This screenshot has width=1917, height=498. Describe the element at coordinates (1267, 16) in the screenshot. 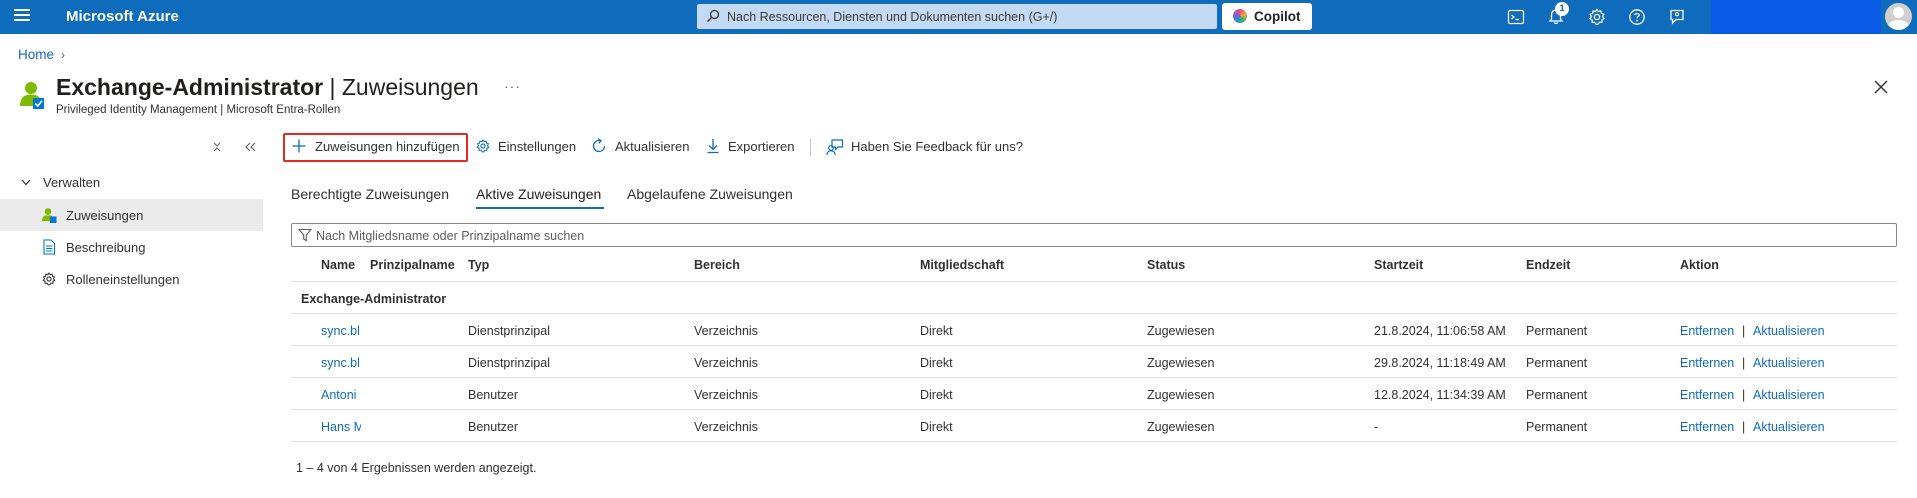

I see `copilot-button: Copilot` at that location.